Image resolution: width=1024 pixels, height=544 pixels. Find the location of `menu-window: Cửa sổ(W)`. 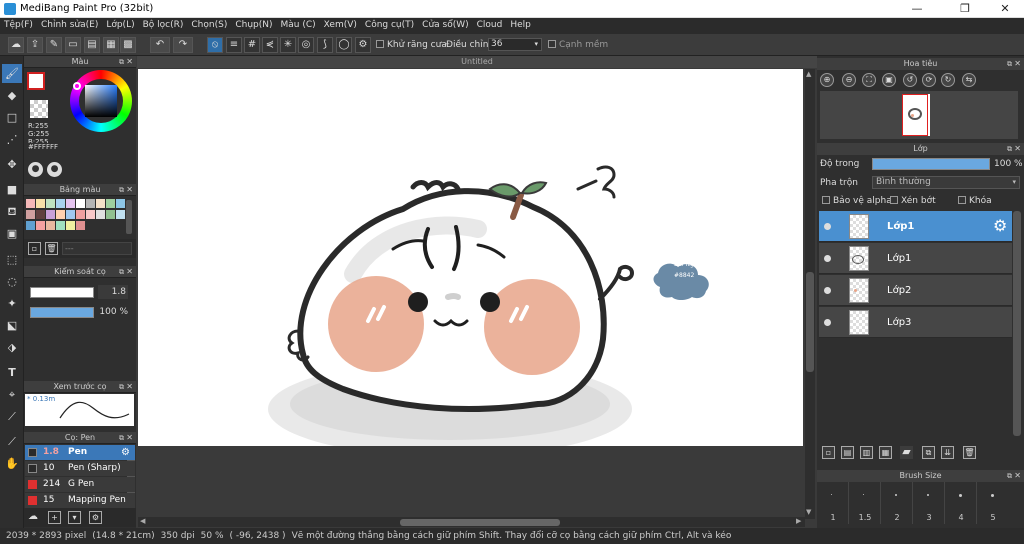

menu-window: Cửa sổ(W) is located at coordinates (445, 24).